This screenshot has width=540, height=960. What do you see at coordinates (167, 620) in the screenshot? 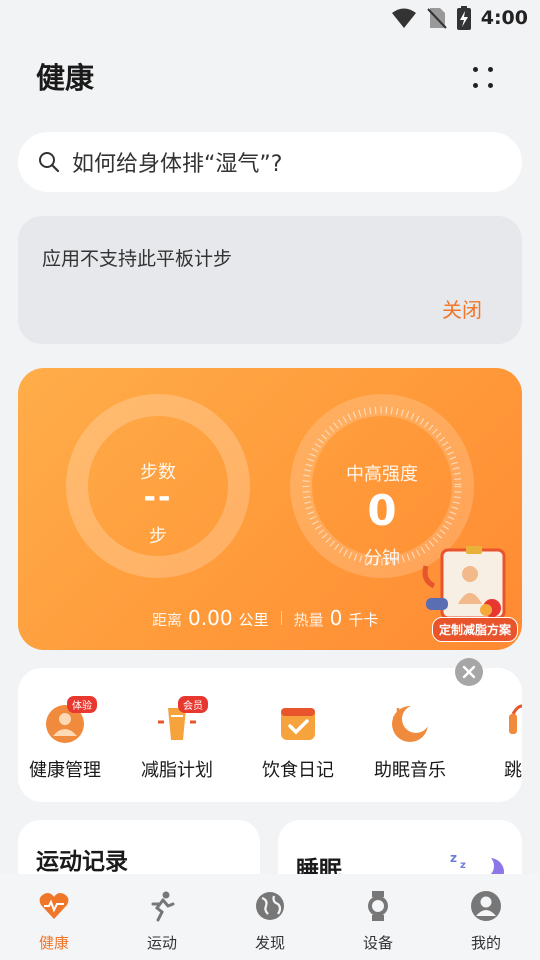
I see `distance-label: 距离` at bounding box center [167, 620].